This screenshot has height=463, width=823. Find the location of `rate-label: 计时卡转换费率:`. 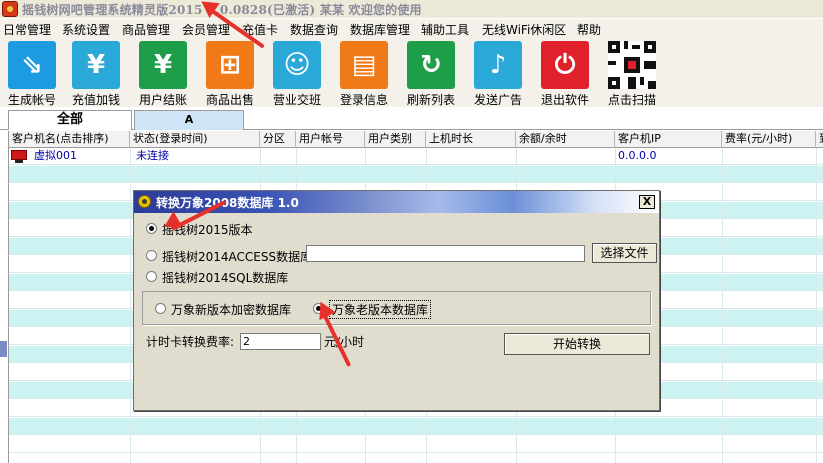

rate-label: 计时卡转换费率: is located at coordinates (190, 342).